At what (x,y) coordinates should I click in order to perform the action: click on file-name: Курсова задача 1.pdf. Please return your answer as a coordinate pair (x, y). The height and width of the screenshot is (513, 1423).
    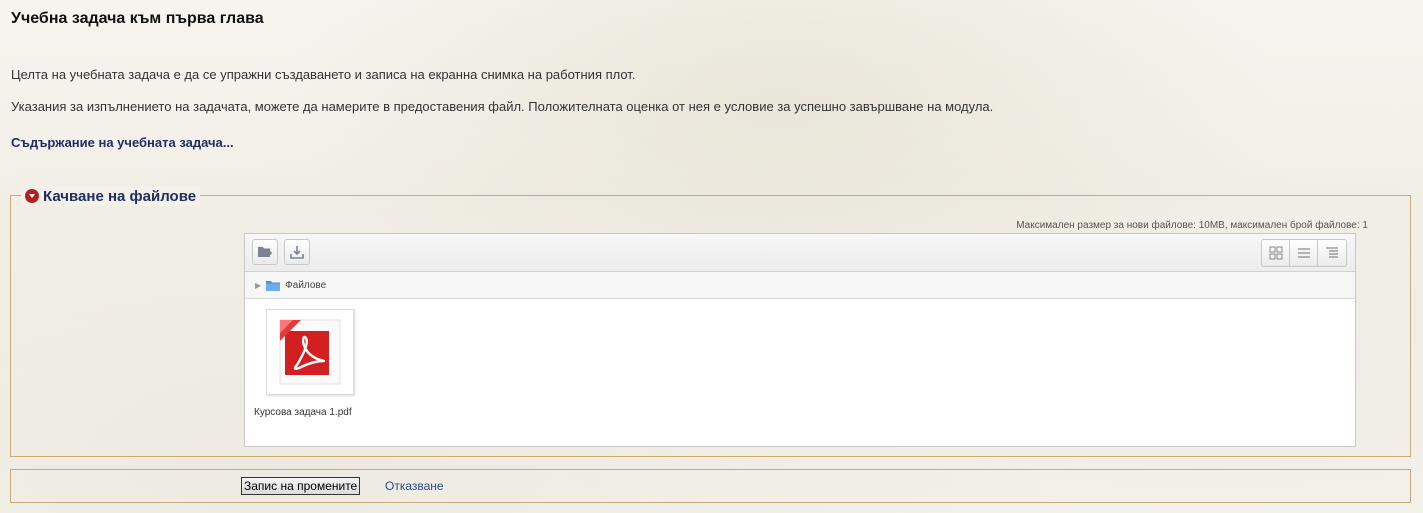
    Looking at the image, I should click on (309, 412).